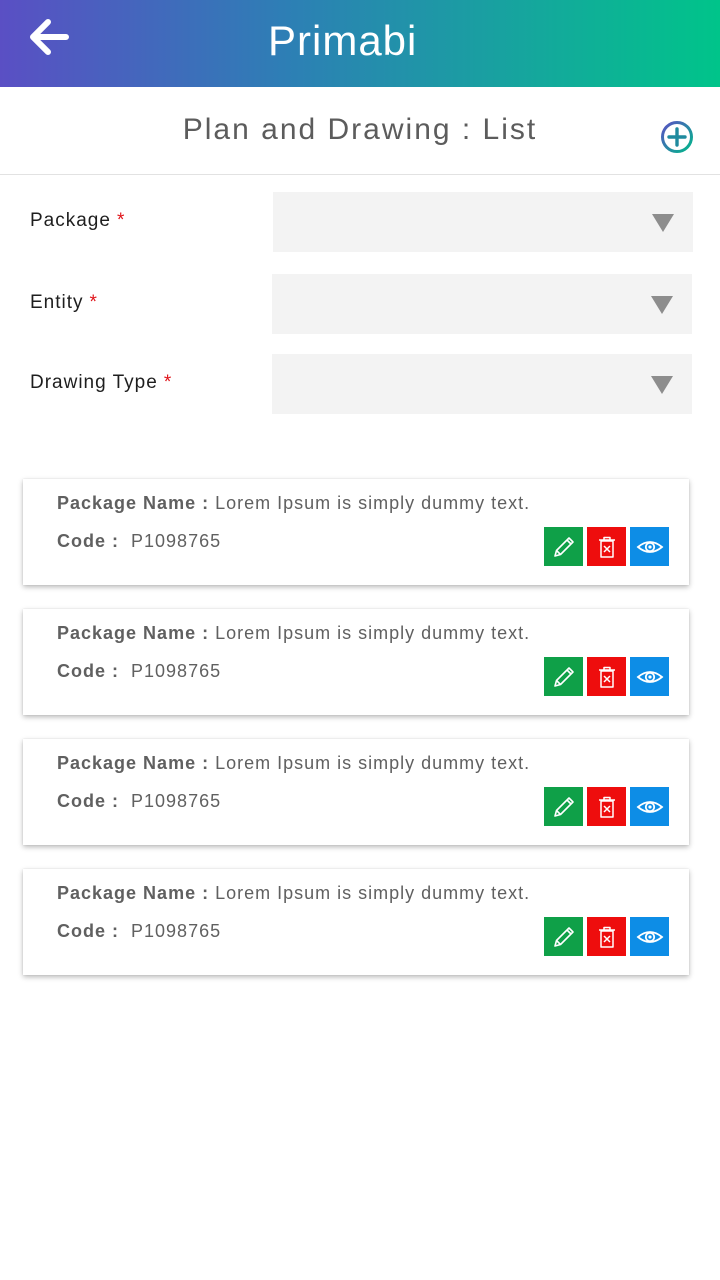  What do you see at coordinates (64, 302) in the screenshot?
I see `entity-label: Entity *` at bounding box center [64, 302].